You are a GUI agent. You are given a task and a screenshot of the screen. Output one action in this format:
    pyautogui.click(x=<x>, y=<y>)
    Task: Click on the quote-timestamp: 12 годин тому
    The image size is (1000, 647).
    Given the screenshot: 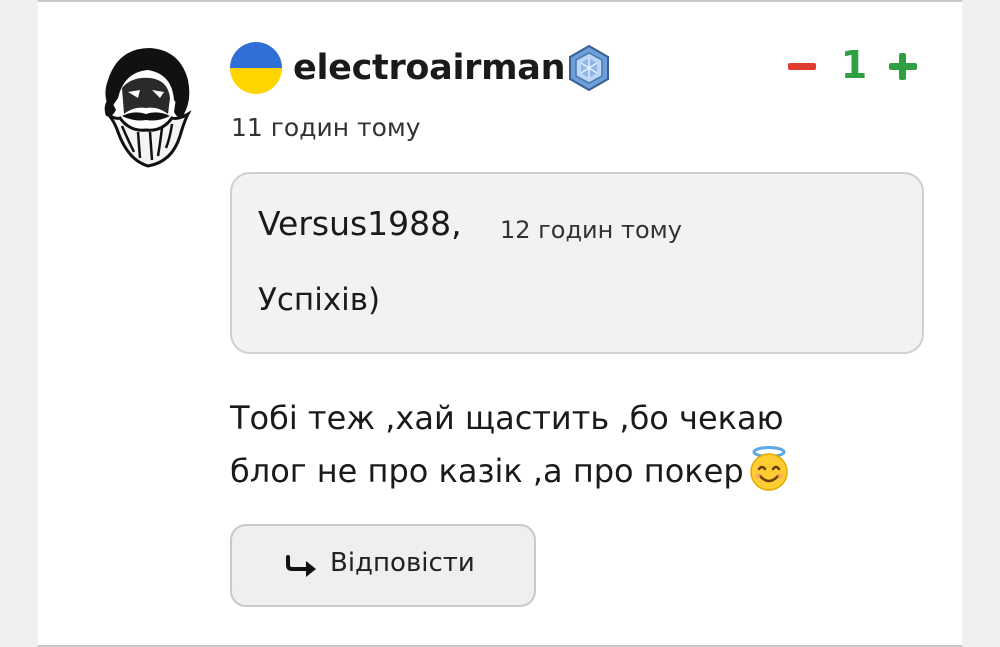 What is the action you would take?
    pyautogui.click(x=591, y=230)
    